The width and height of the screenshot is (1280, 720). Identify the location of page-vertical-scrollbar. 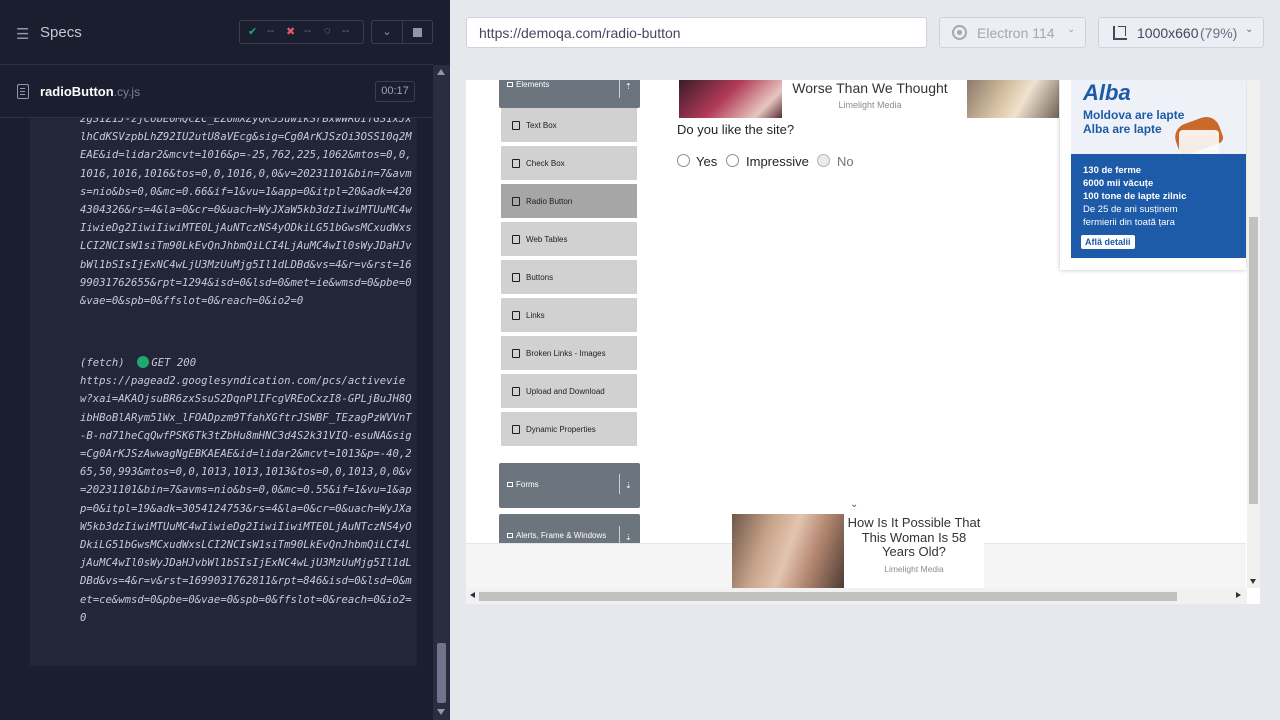
(1253, 334).